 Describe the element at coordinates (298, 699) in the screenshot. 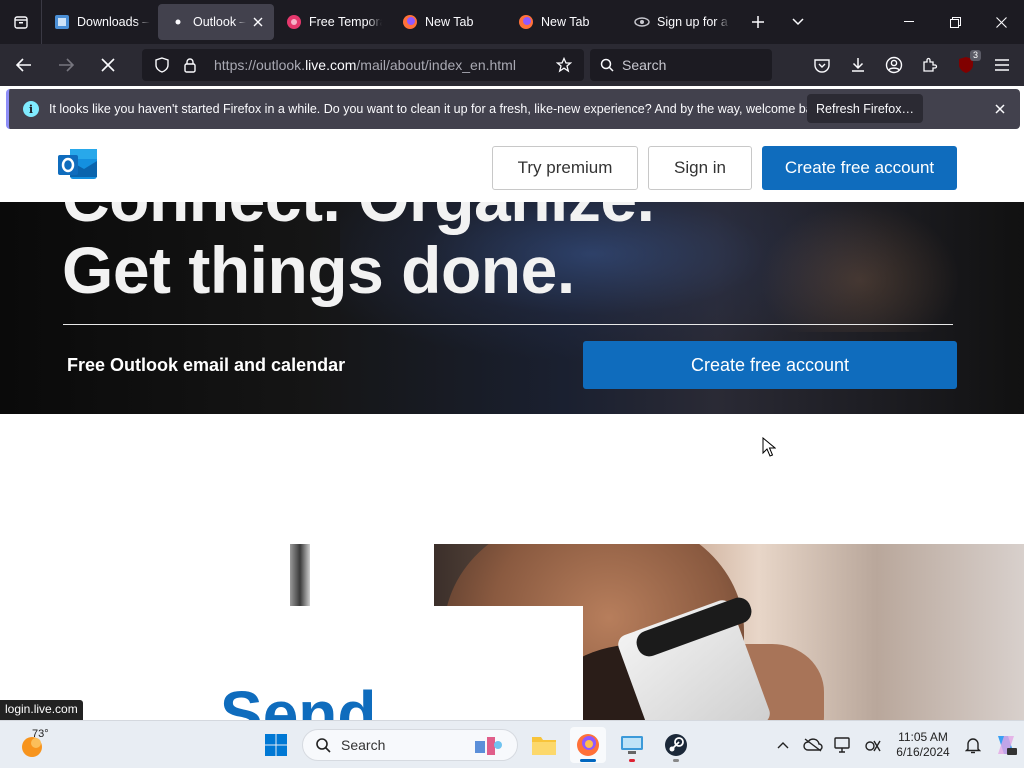

I see `section-heading-partial: Send` at that location.